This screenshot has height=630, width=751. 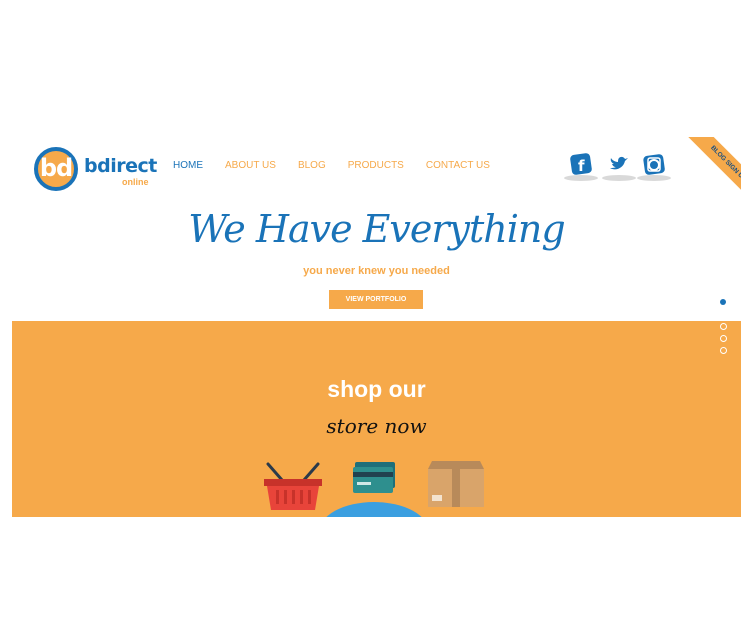 I want to click on hero-title: We Have Everything, so click(x=376, y=229).